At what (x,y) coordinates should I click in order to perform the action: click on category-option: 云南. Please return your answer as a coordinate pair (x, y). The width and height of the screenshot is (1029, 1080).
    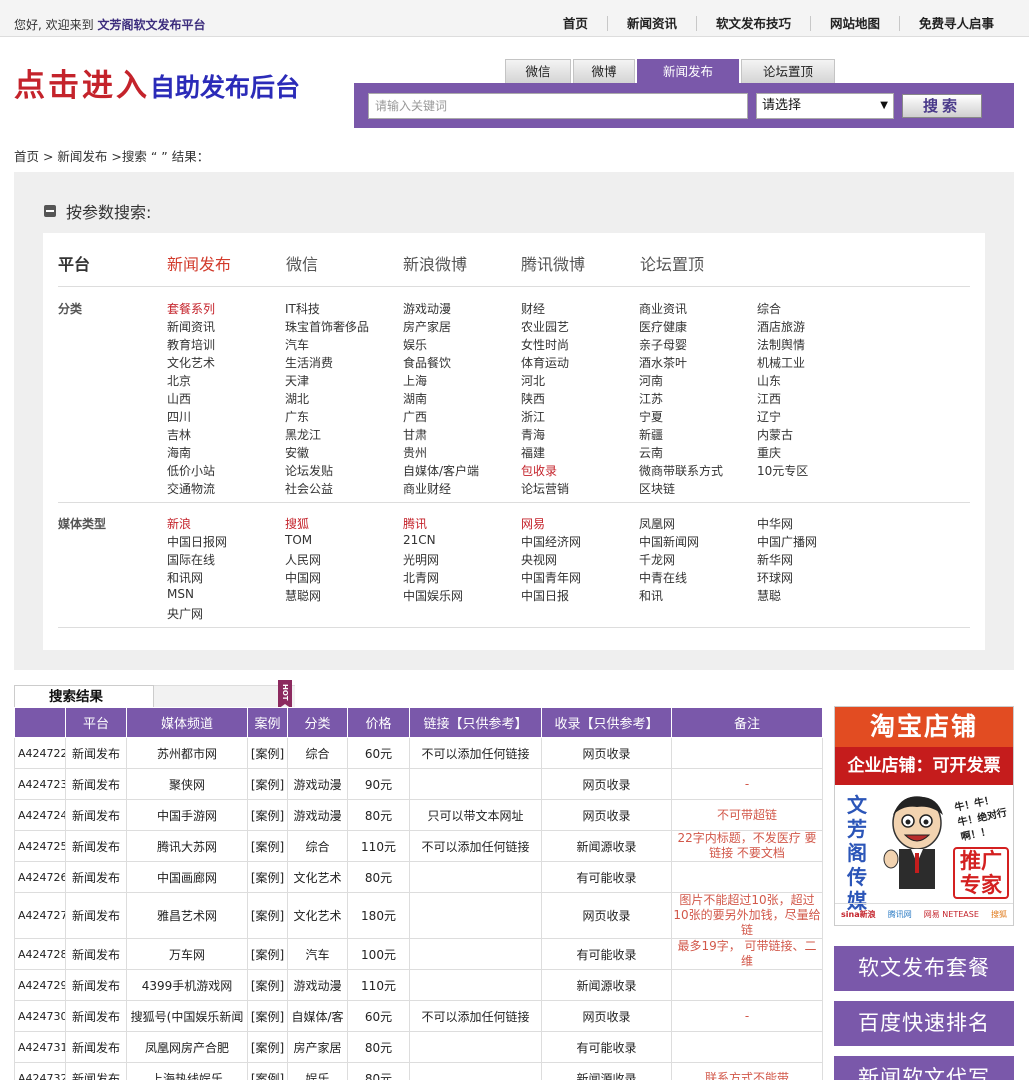
    Looking at the image, I should click on (651, 452).